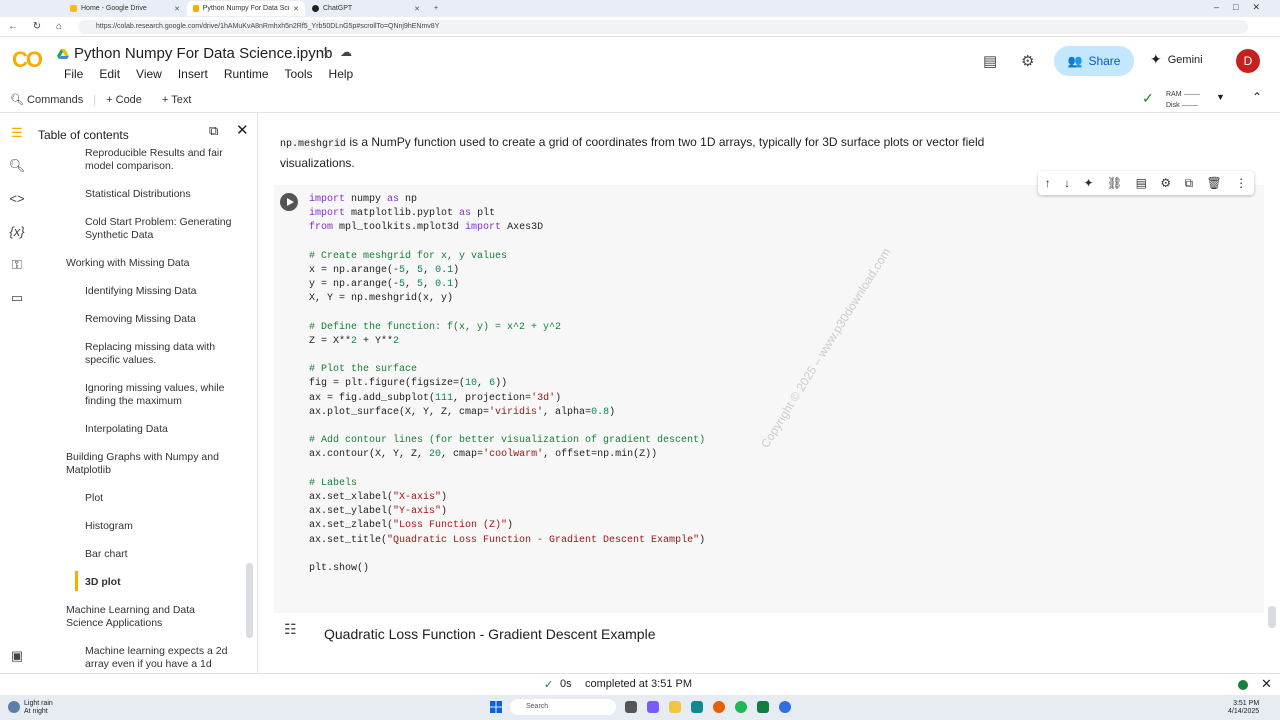 The width and height of the screenshot is (1280, 720). What do you see at coordinates (719, 707) in the screenshot?
I see `firefox-icon` at bounding box center [719, 707].